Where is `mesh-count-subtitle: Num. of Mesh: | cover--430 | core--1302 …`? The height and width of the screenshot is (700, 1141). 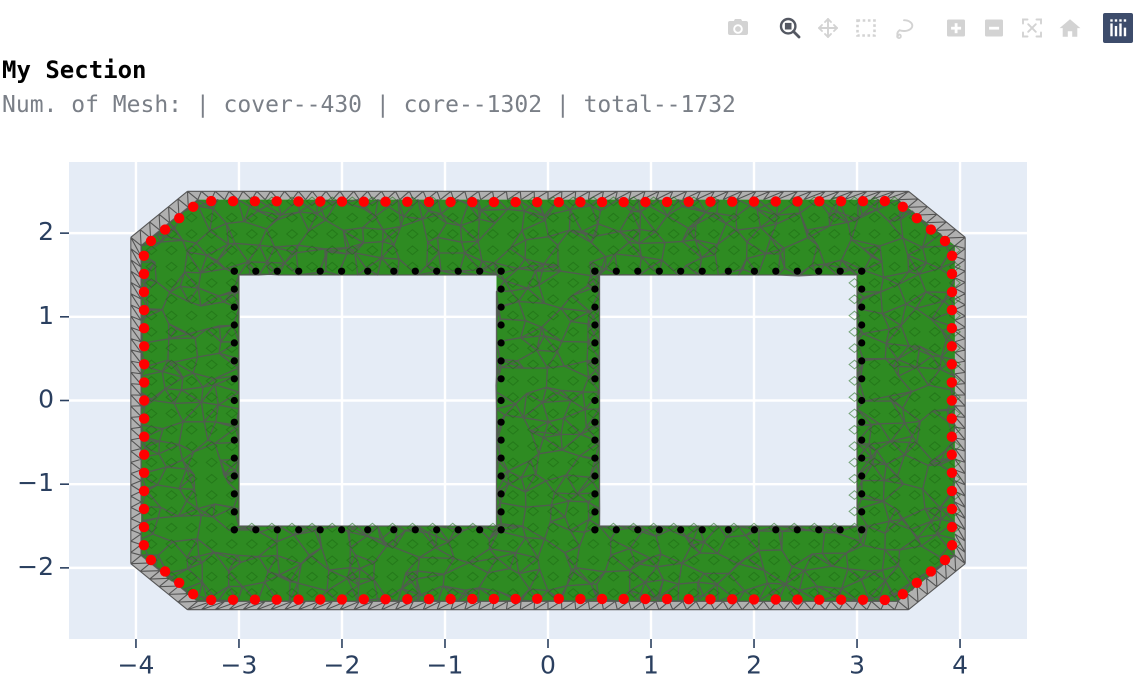
mesh-count-subtitle: Num. of Mesh: | cover--430 | core--1302 … is located at coordinates (369, 105).